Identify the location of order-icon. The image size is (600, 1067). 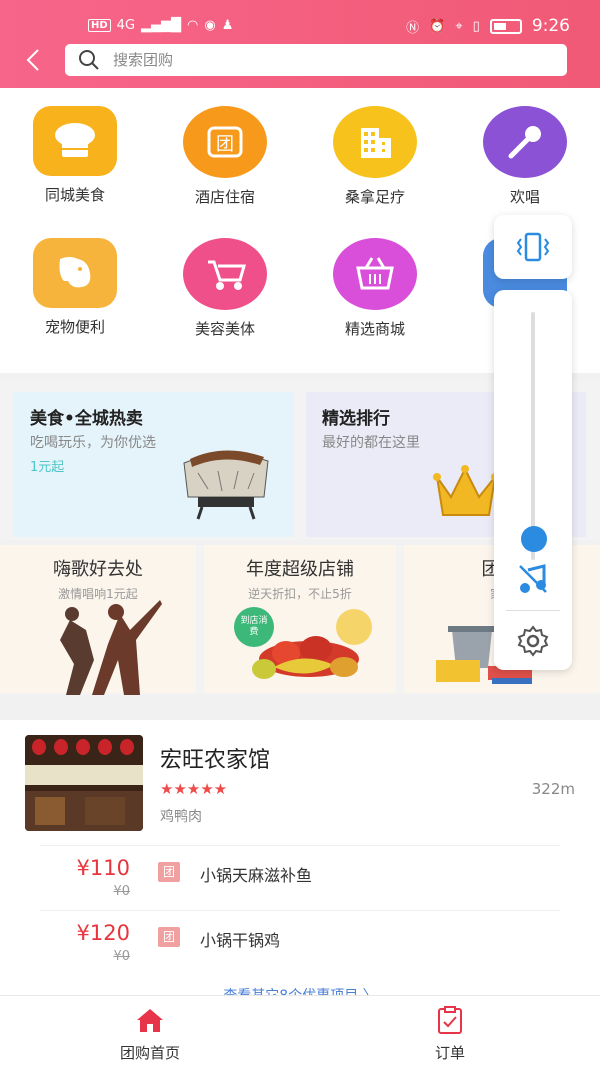
(450, 1020).